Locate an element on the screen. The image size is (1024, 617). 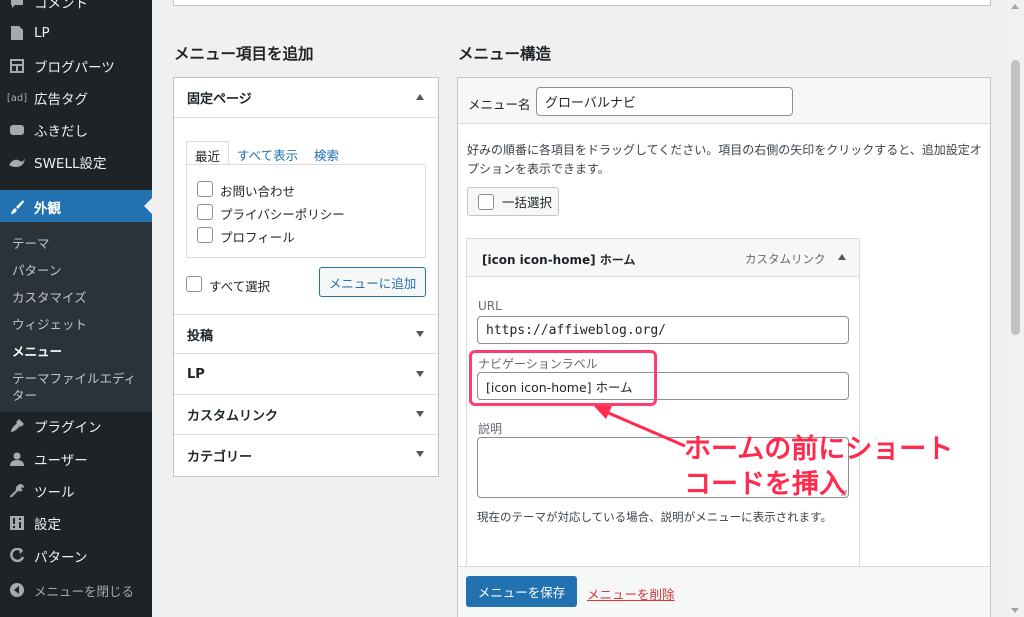
page-checkbox-contact is located at coordinates (205, 189).